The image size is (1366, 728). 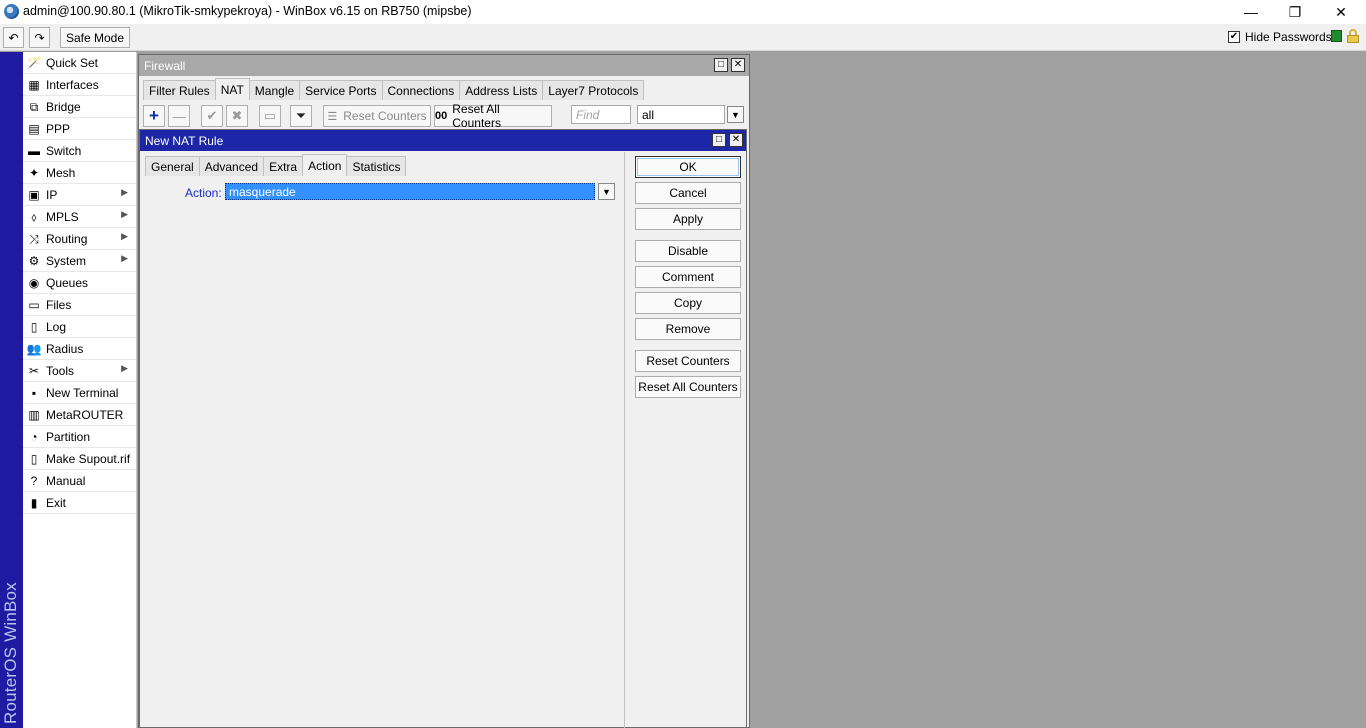 What do you see at coordinates (34, 503) in the screenshot?
I see `sidebar-item-icon: ▮` at bounding box center [34, 503].